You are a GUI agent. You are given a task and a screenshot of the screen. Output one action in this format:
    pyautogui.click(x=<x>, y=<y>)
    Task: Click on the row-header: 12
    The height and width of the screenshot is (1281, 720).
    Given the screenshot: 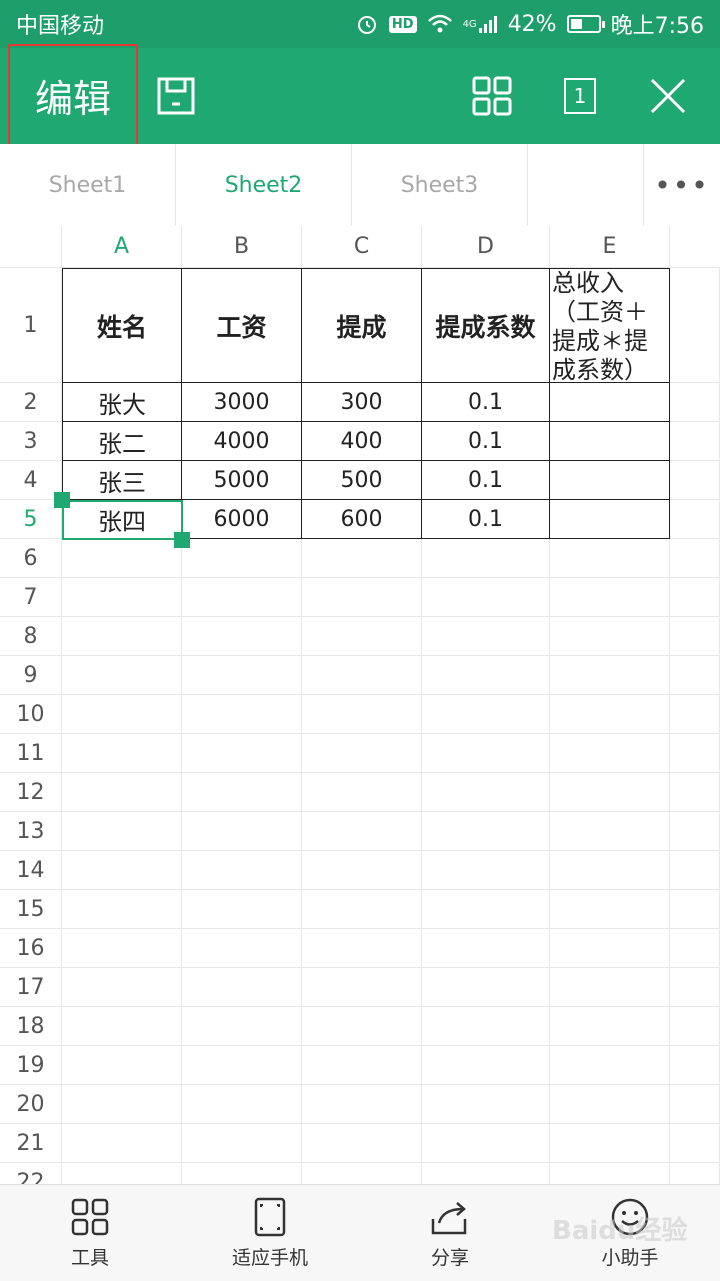 What is the action you would take?
    pyautogui.click(x=31, y=792)
    